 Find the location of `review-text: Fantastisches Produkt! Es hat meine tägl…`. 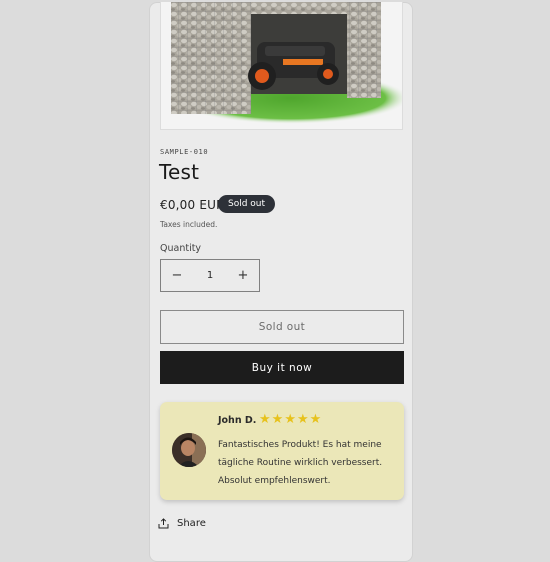

review-text: Fantastisches Produkt! Es hat meine tägl… is located at coordinates (300, 463).